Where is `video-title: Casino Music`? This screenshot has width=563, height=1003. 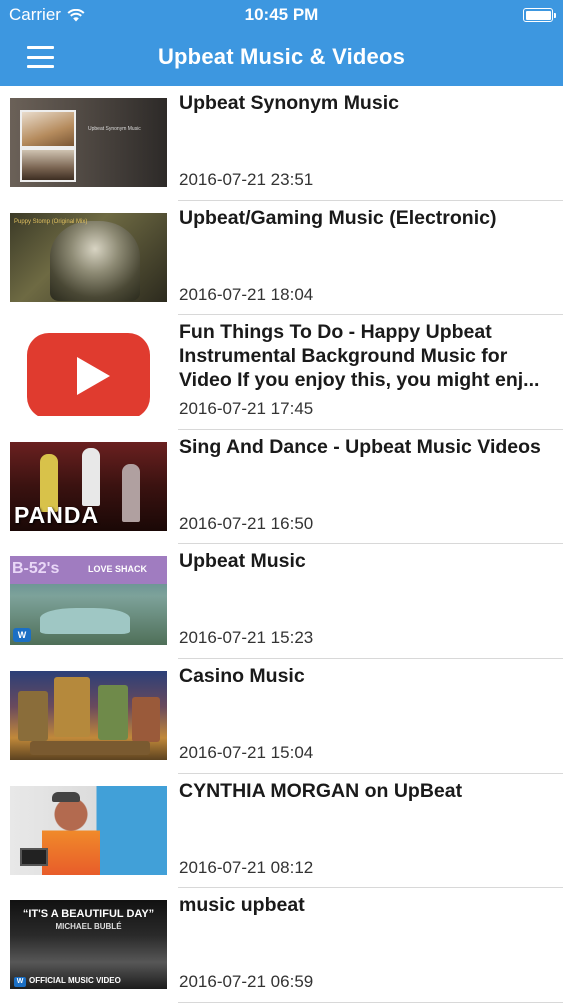
video-title: Casino Music is located at coordinates (242, 675).